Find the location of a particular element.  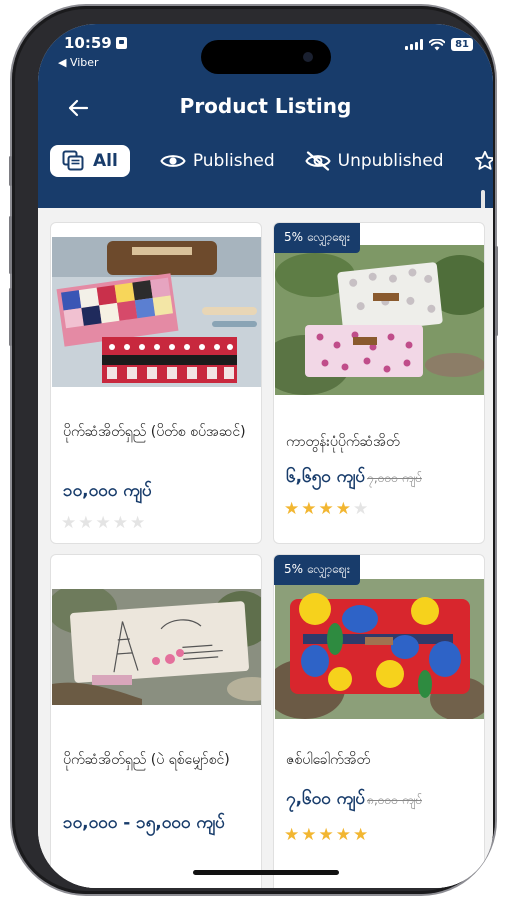

volume-up-button is located at coordinates (10, 245).